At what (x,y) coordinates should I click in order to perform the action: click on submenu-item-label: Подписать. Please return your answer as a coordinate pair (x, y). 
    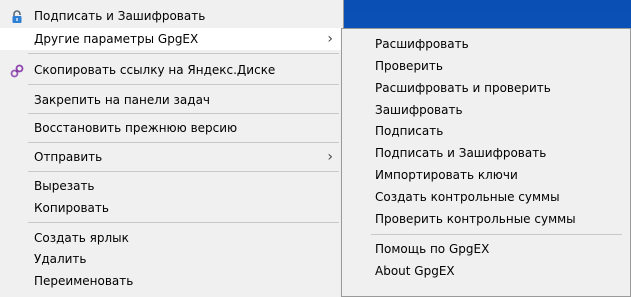
    Looking at the image, I should click on (409, 131).